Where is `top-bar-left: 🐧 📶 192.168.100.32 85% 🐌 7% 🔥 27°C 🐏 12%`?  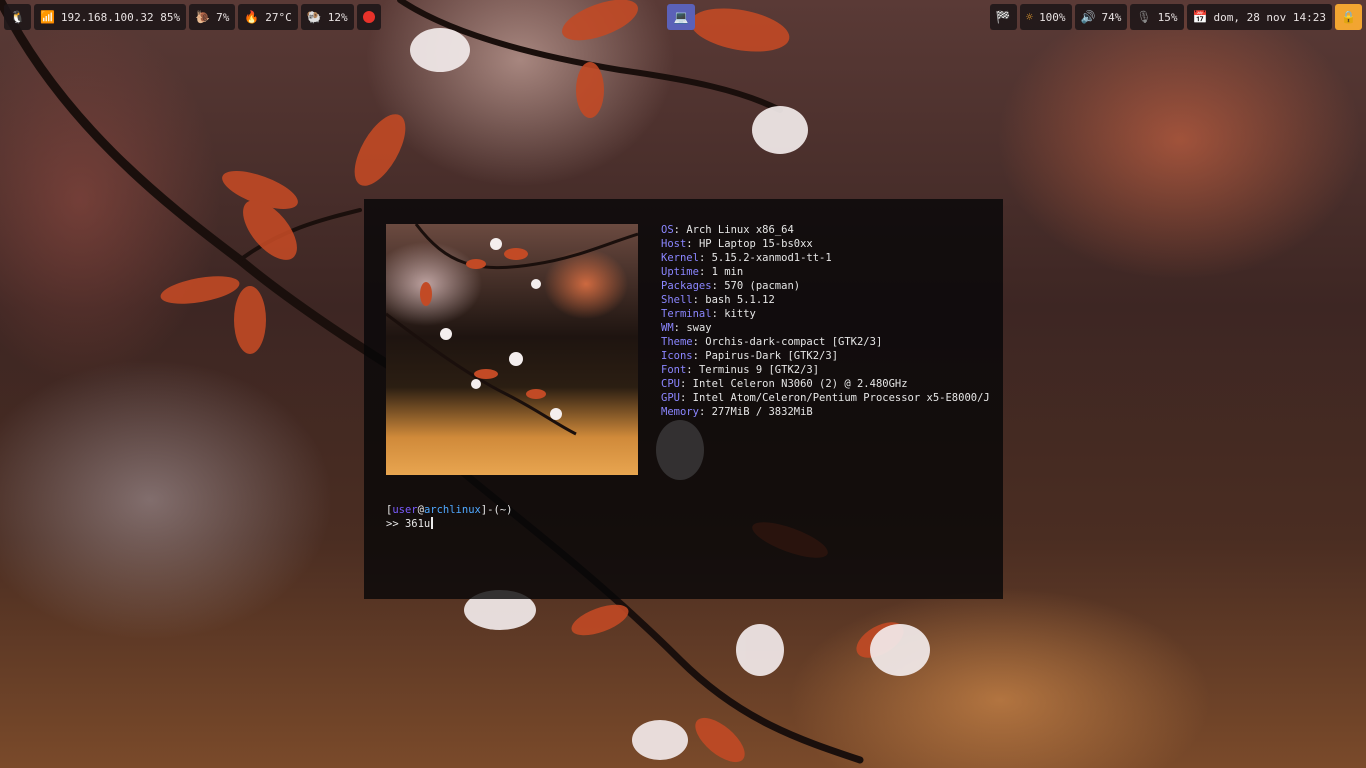 top-bar-left: 🐧 📶 192.168.100.32 85% 🐌 7% 🔥 27°C 🐏 12% is located at coordinates (192, 17).